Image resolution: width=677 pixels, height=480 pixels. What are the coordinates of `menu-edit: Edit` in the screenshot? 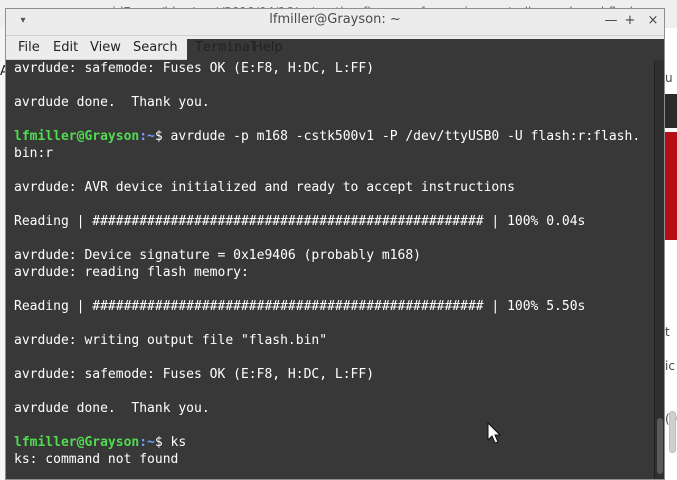 It's located at (65, 47).